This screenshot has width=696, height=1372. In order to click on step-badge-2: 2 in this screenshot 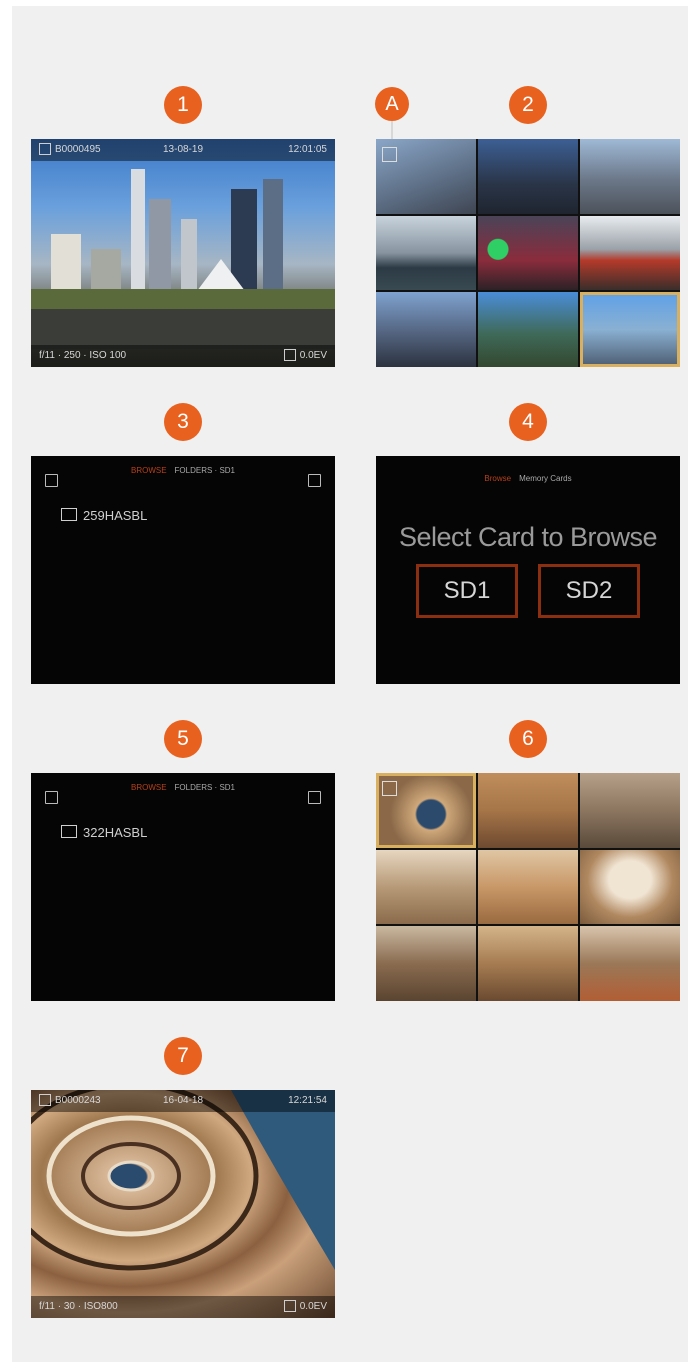, I will do `click(528, 105)`.